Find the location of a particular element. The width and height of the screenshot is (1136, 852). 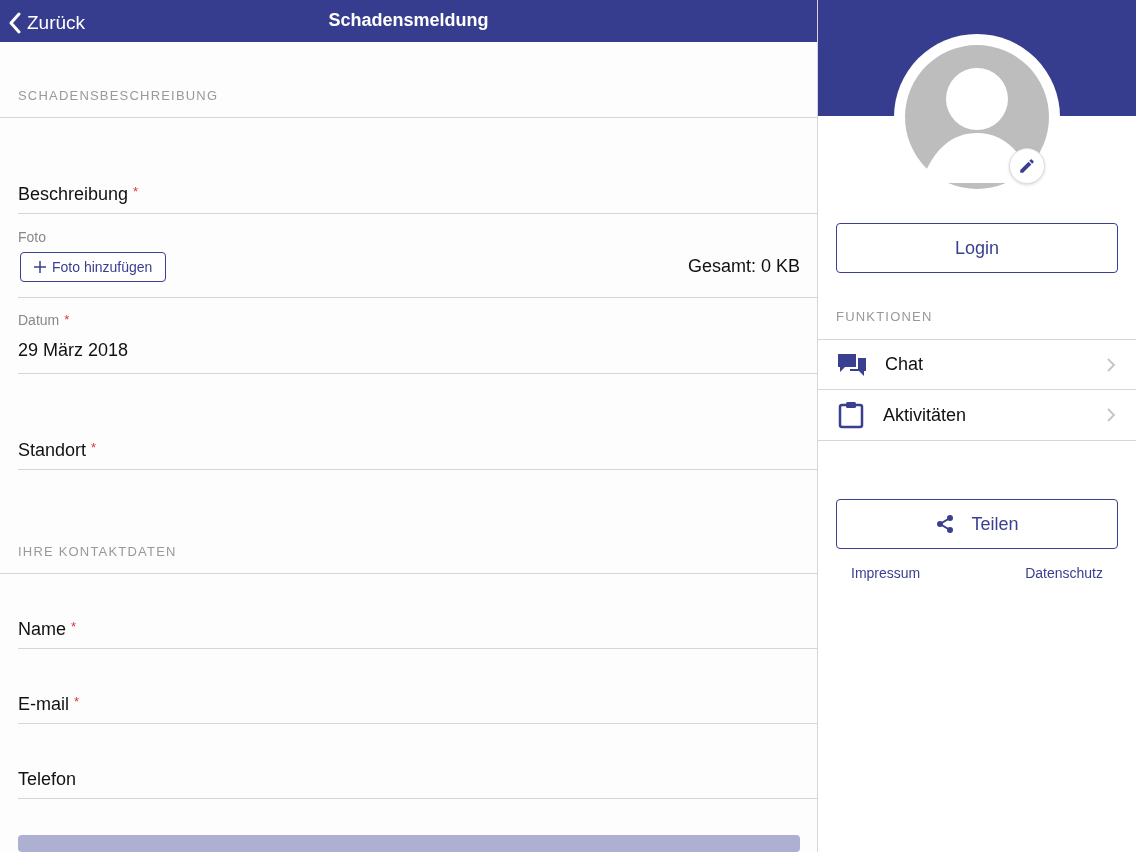

chat-bubbles-icon is located at coordinates (852, 364).